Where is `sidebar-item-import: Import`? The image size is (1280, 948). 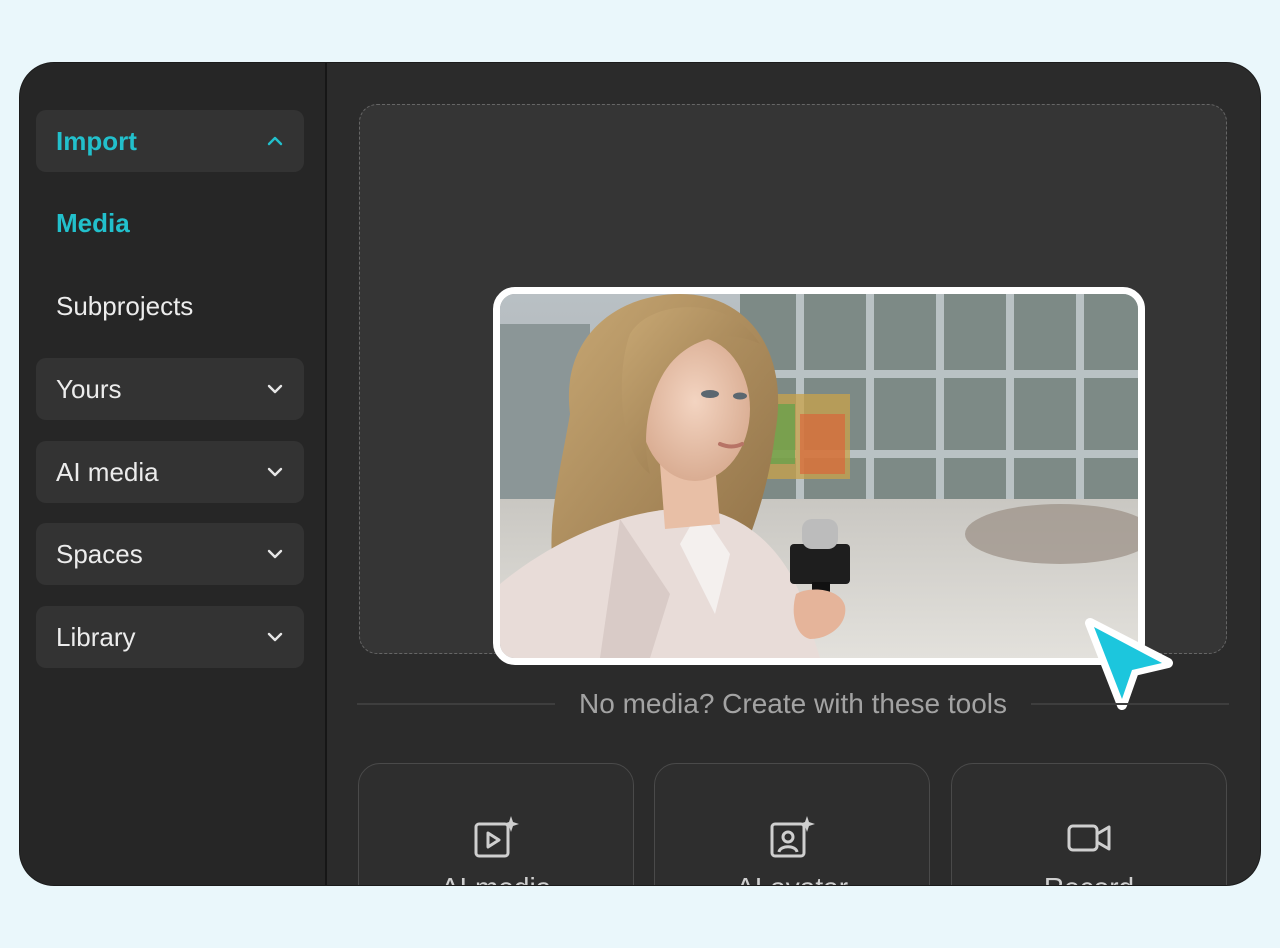
sidebar-item-import: Import is located at coordinates (170, 141).